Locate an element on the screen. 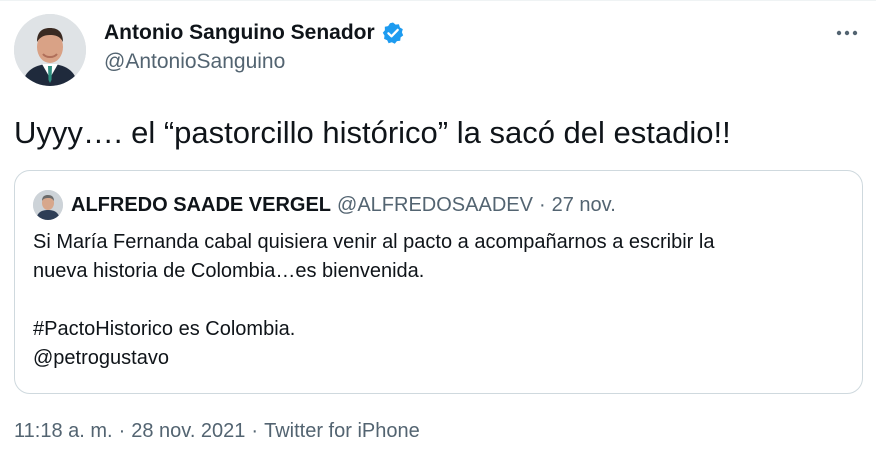 Image resolution: width=876 pixels, height=459 pixels. tweet-time: 11:18 a. m. is located at coordinates (63, 431).